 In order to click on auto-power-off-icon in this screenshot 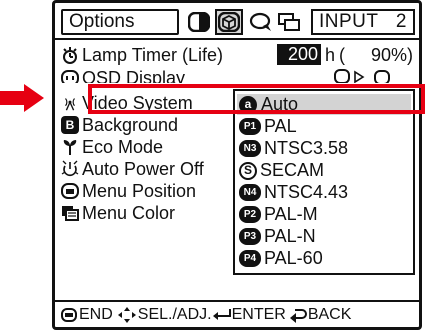, I will do `click(70, 169)`.